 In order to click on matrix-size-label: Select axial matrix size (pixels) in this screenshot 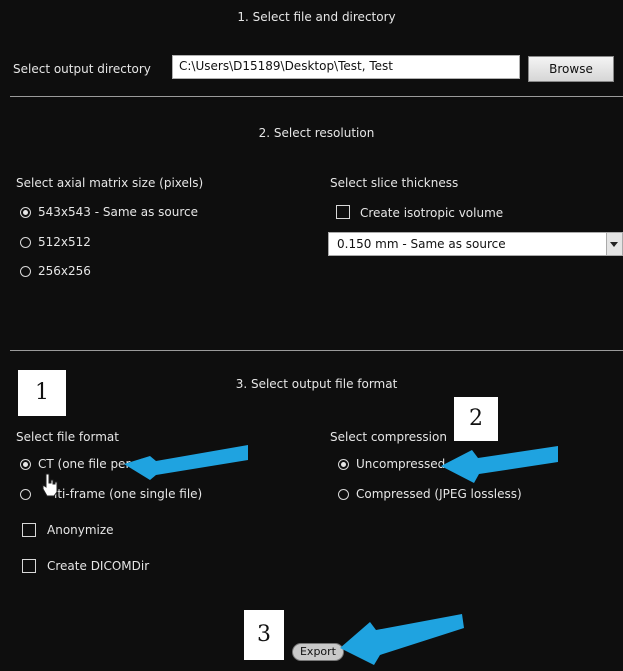, I will do `click(110, 183)`.